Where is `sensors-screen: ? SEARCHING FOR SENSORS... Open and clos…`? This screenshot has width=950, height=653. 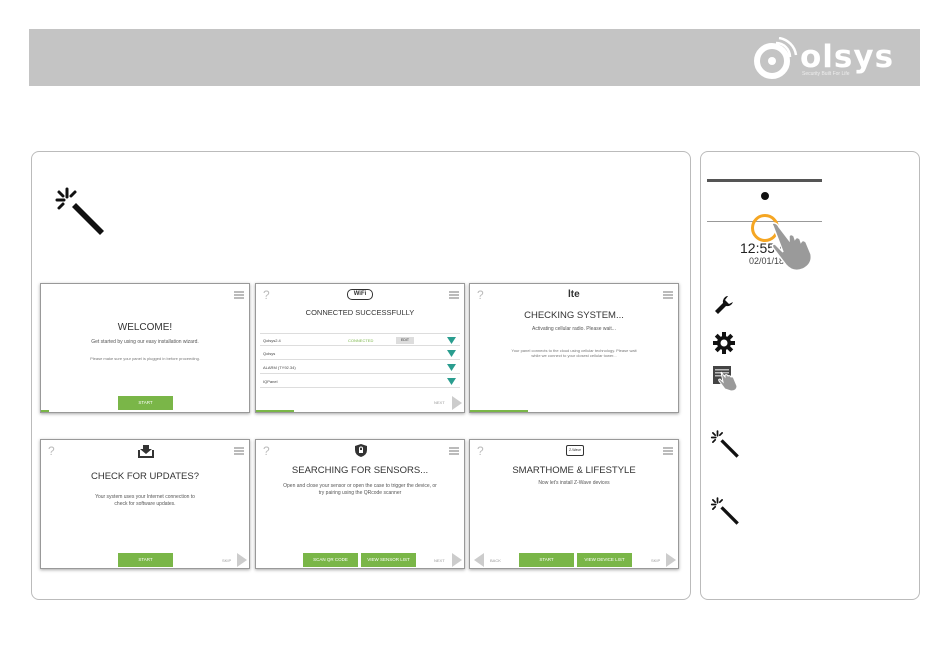 sensors-screen: ? SEARCHING FOR SENSORS... Open and clos… is located at coordinates (360, 504).